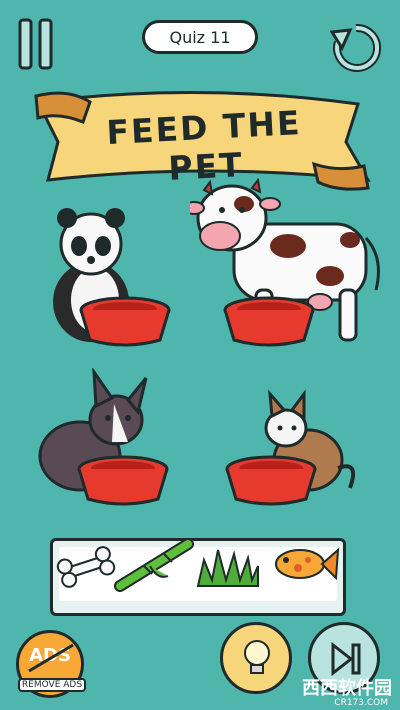  Describe the element at coordinates (52, 685) in the screenshot. I see `remove-ads-label: REMOVE ADS` at that location.